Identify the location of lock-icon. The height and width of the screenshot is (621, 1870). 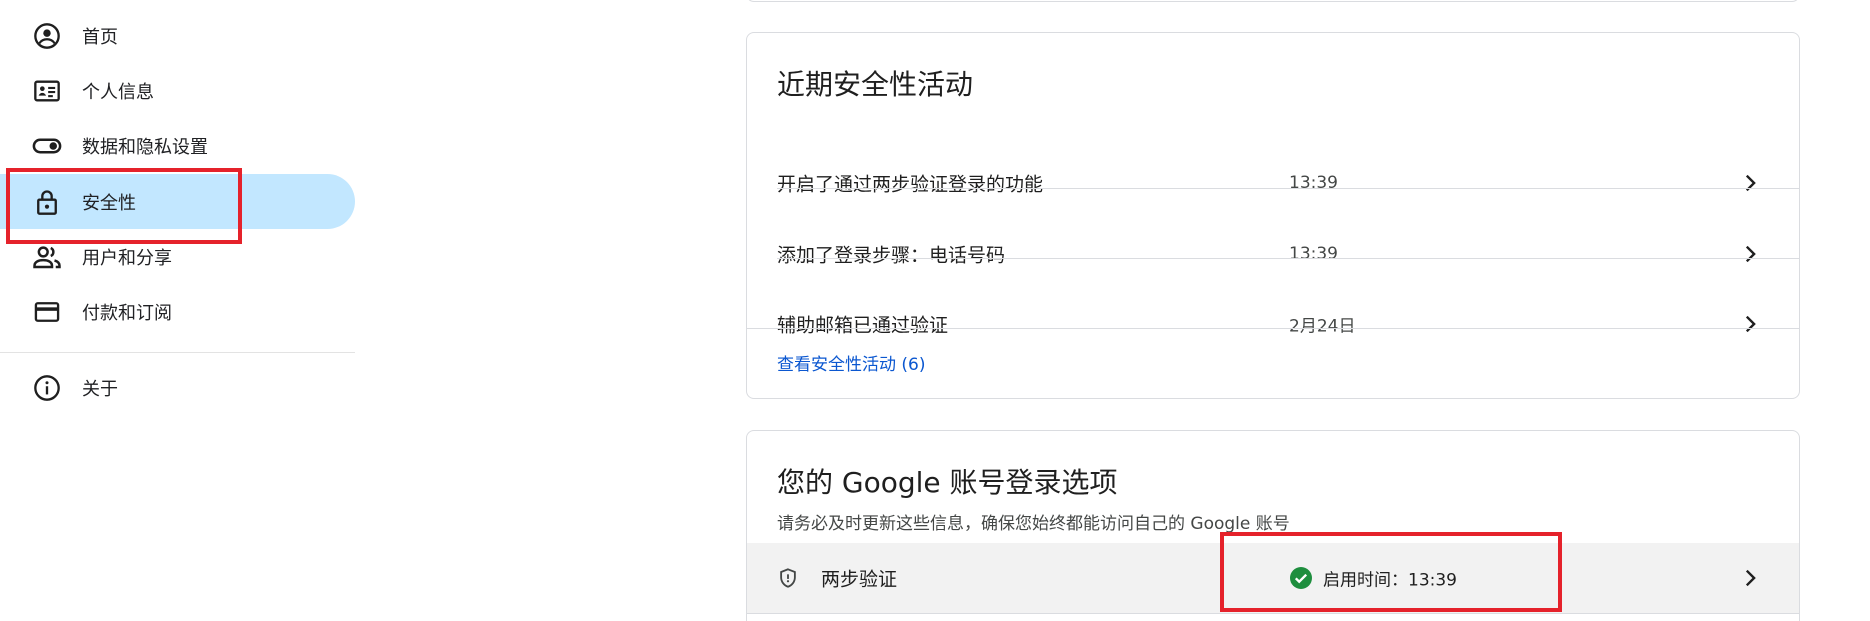
(47, 202).